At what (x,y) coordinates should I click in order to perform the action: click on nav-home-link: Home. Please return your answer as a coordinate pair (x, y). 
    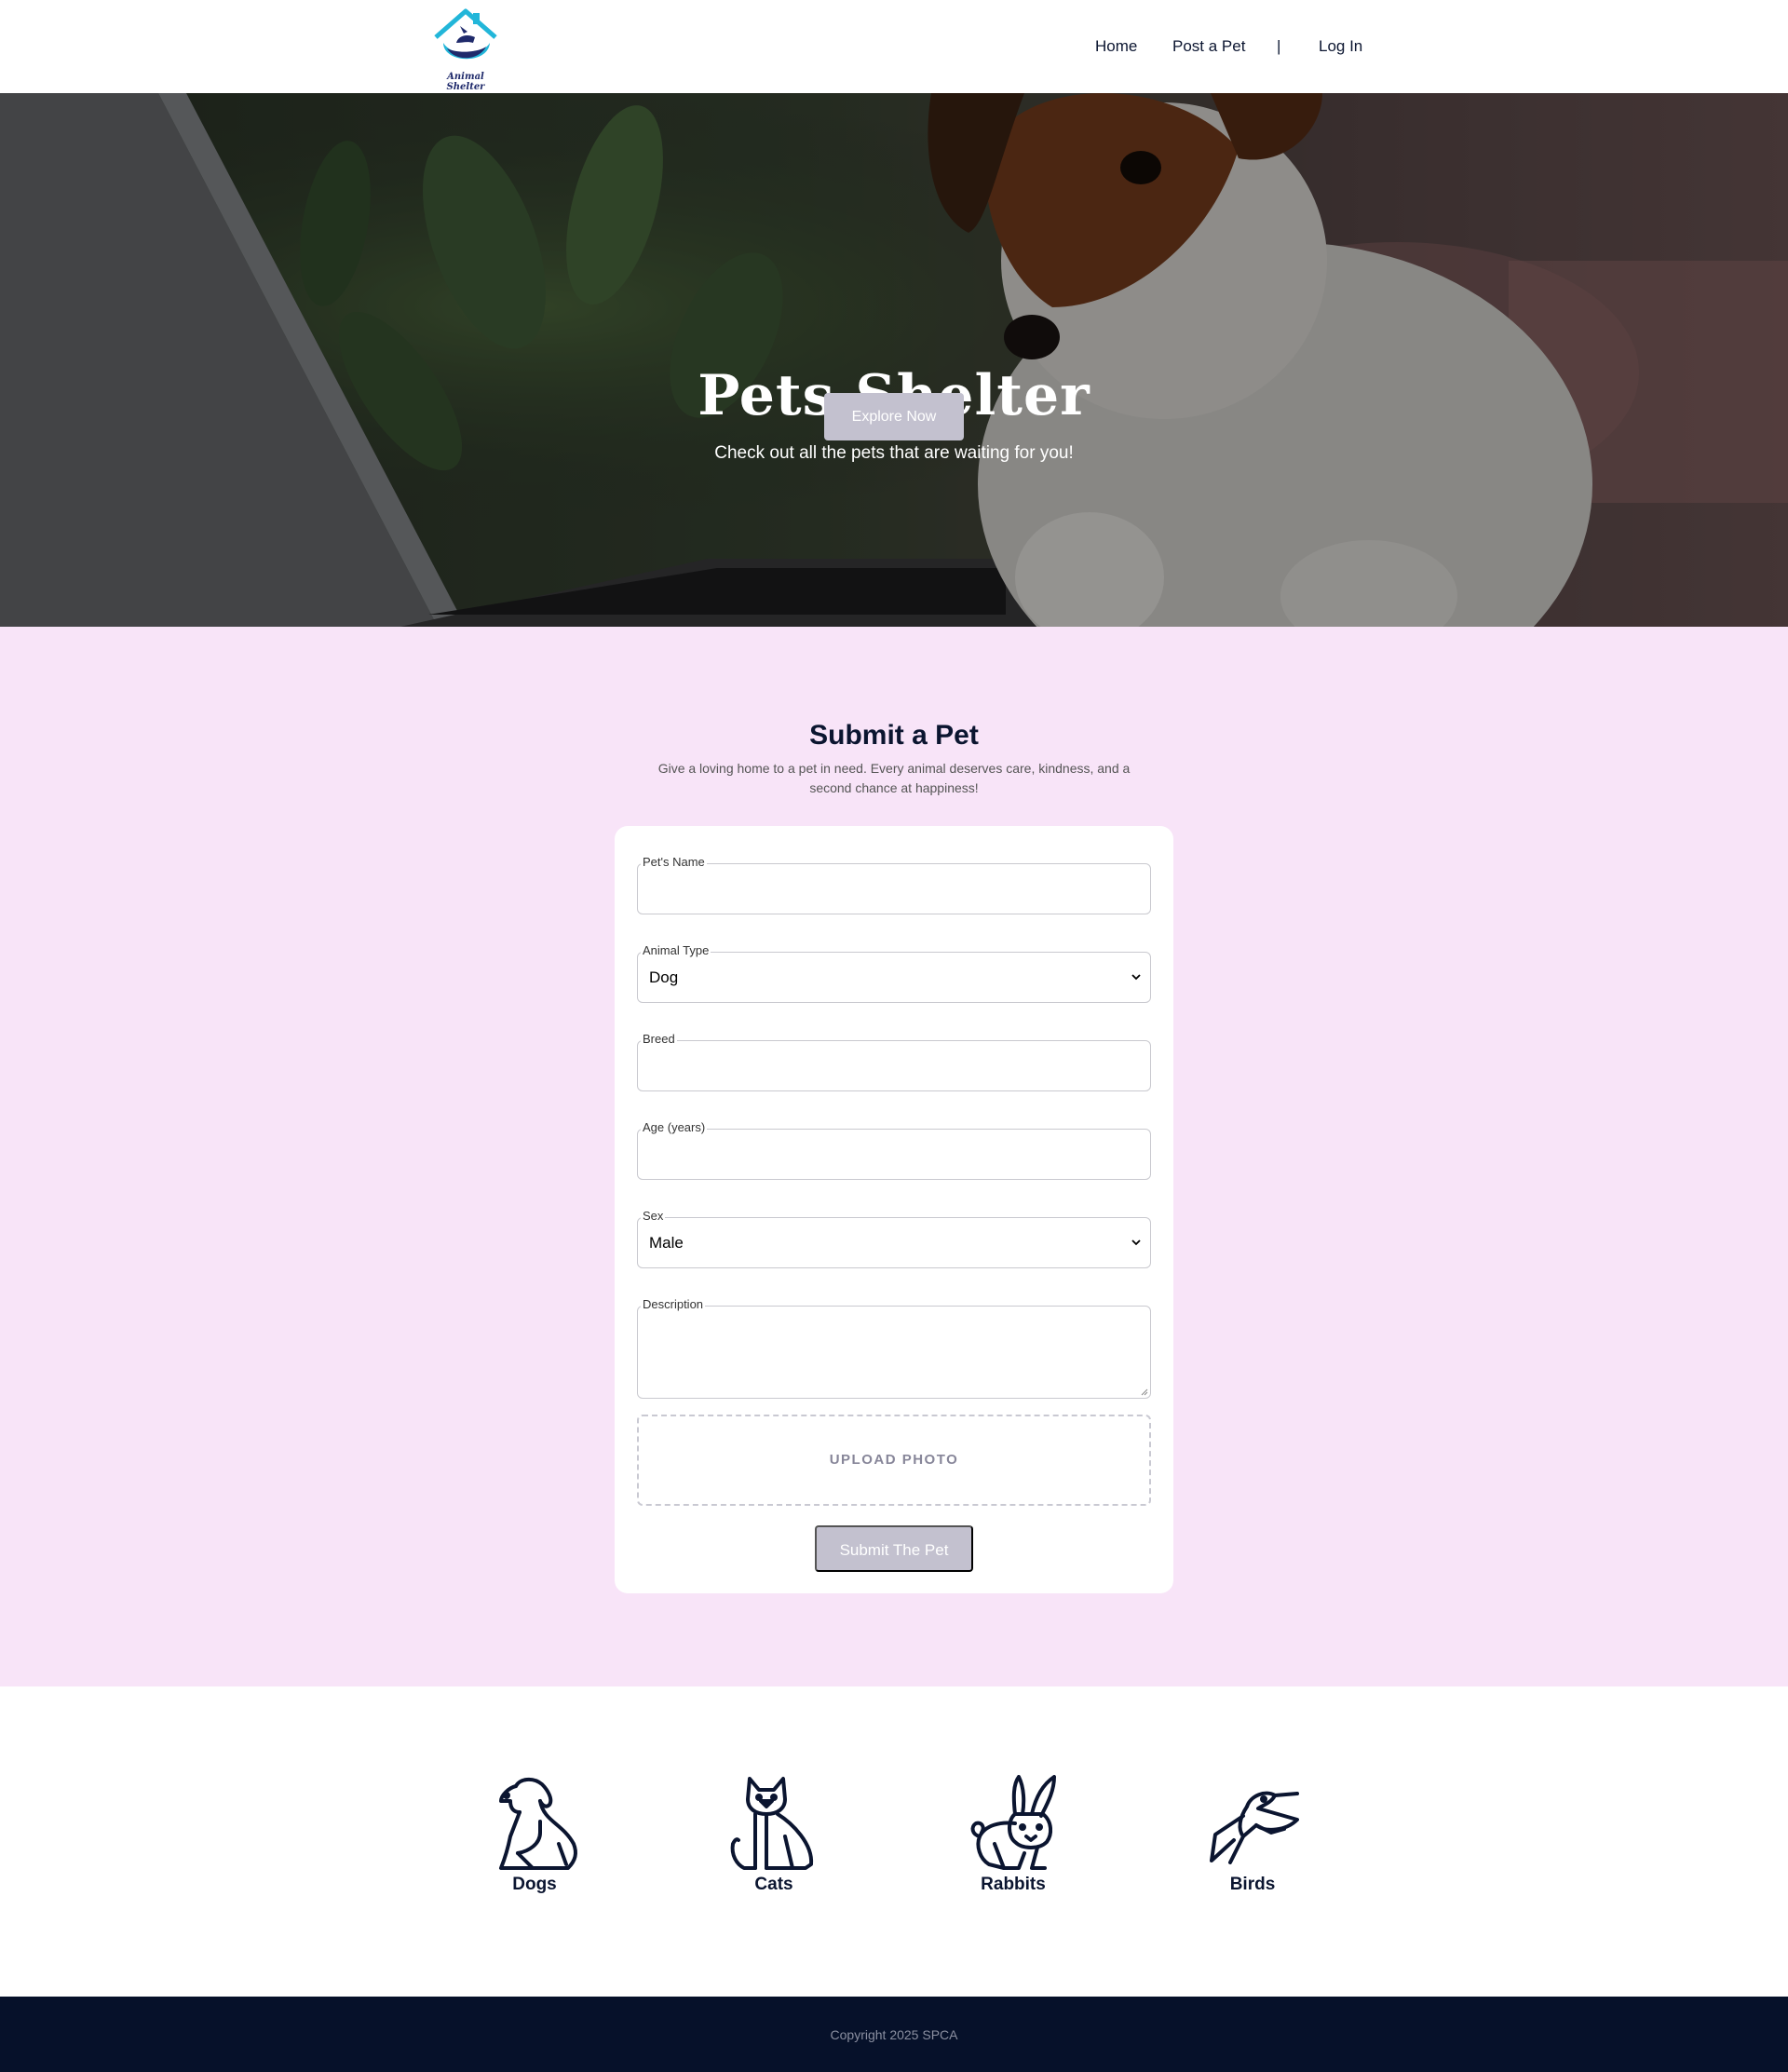
    Looking at the image, I should click on (1116, 46).